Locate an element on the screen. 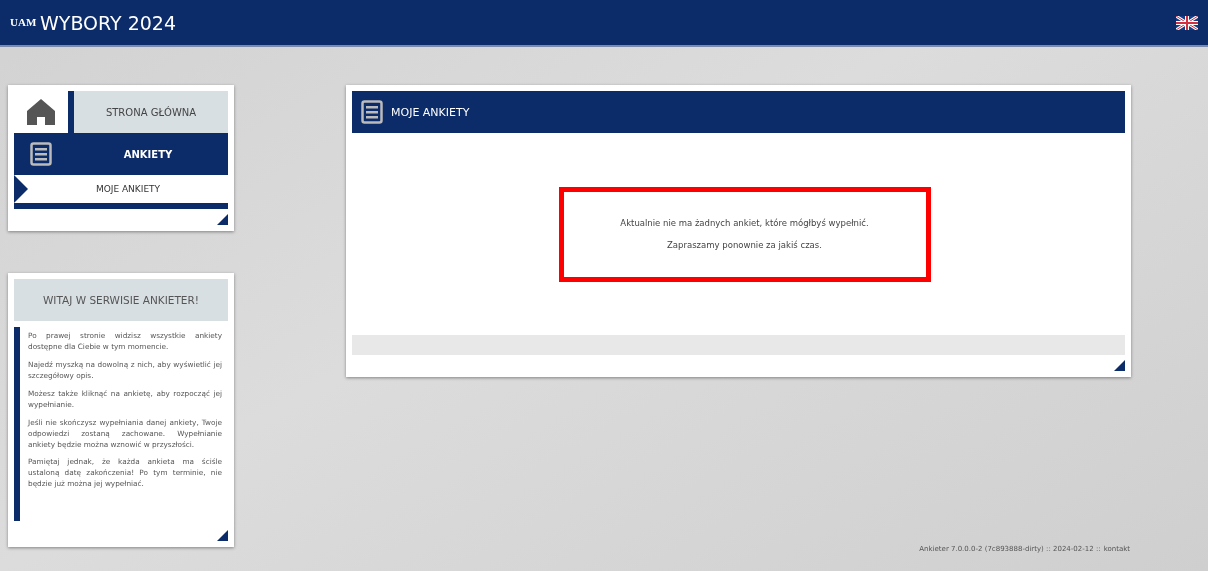  chevron-icon is located at coordinates (21, 189).